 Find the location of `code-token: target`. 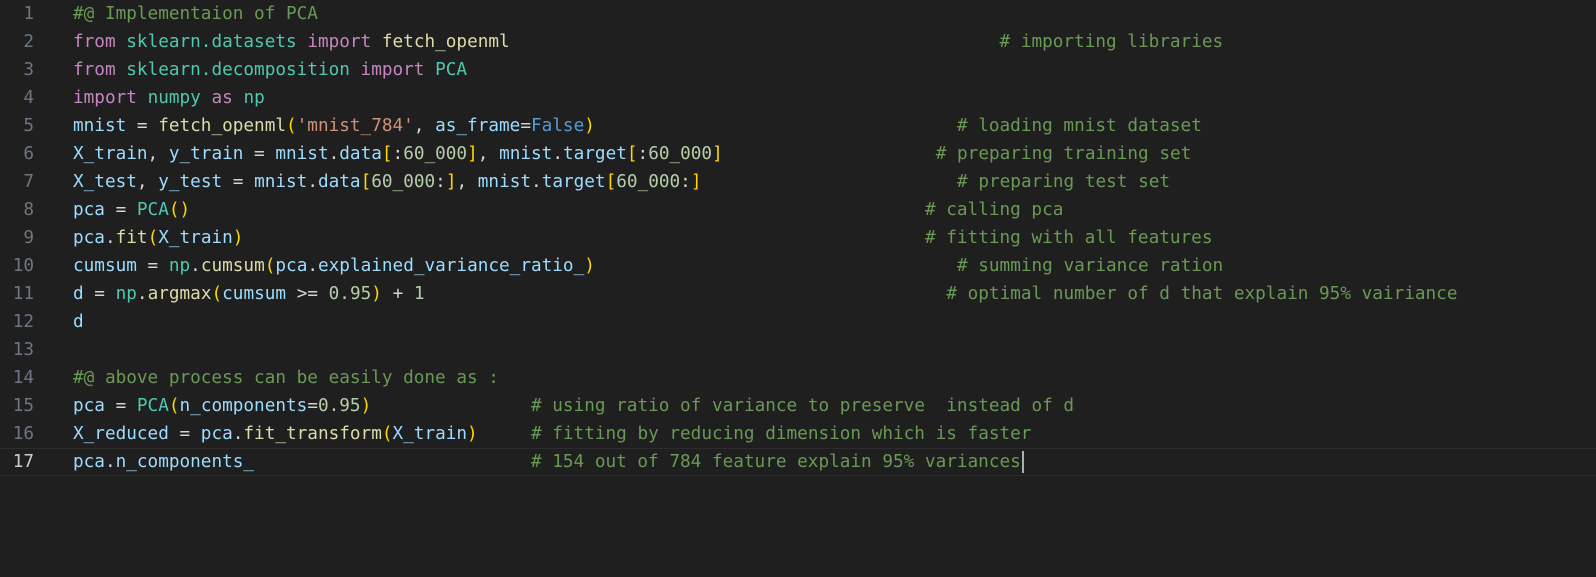

code-token: target is located at coordinates (594, 154).